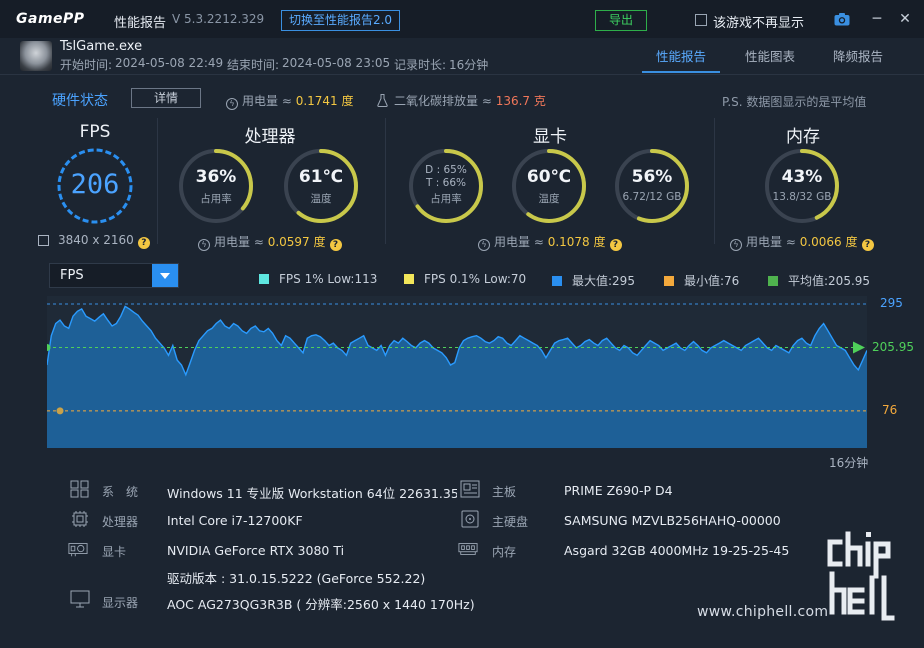 The image size is (924, 648). What do you see at coordinates (235, 520) in the screenshot?
I see `cpu-value: Intel Core i7-12700KF` at bounding box center [235, 520].